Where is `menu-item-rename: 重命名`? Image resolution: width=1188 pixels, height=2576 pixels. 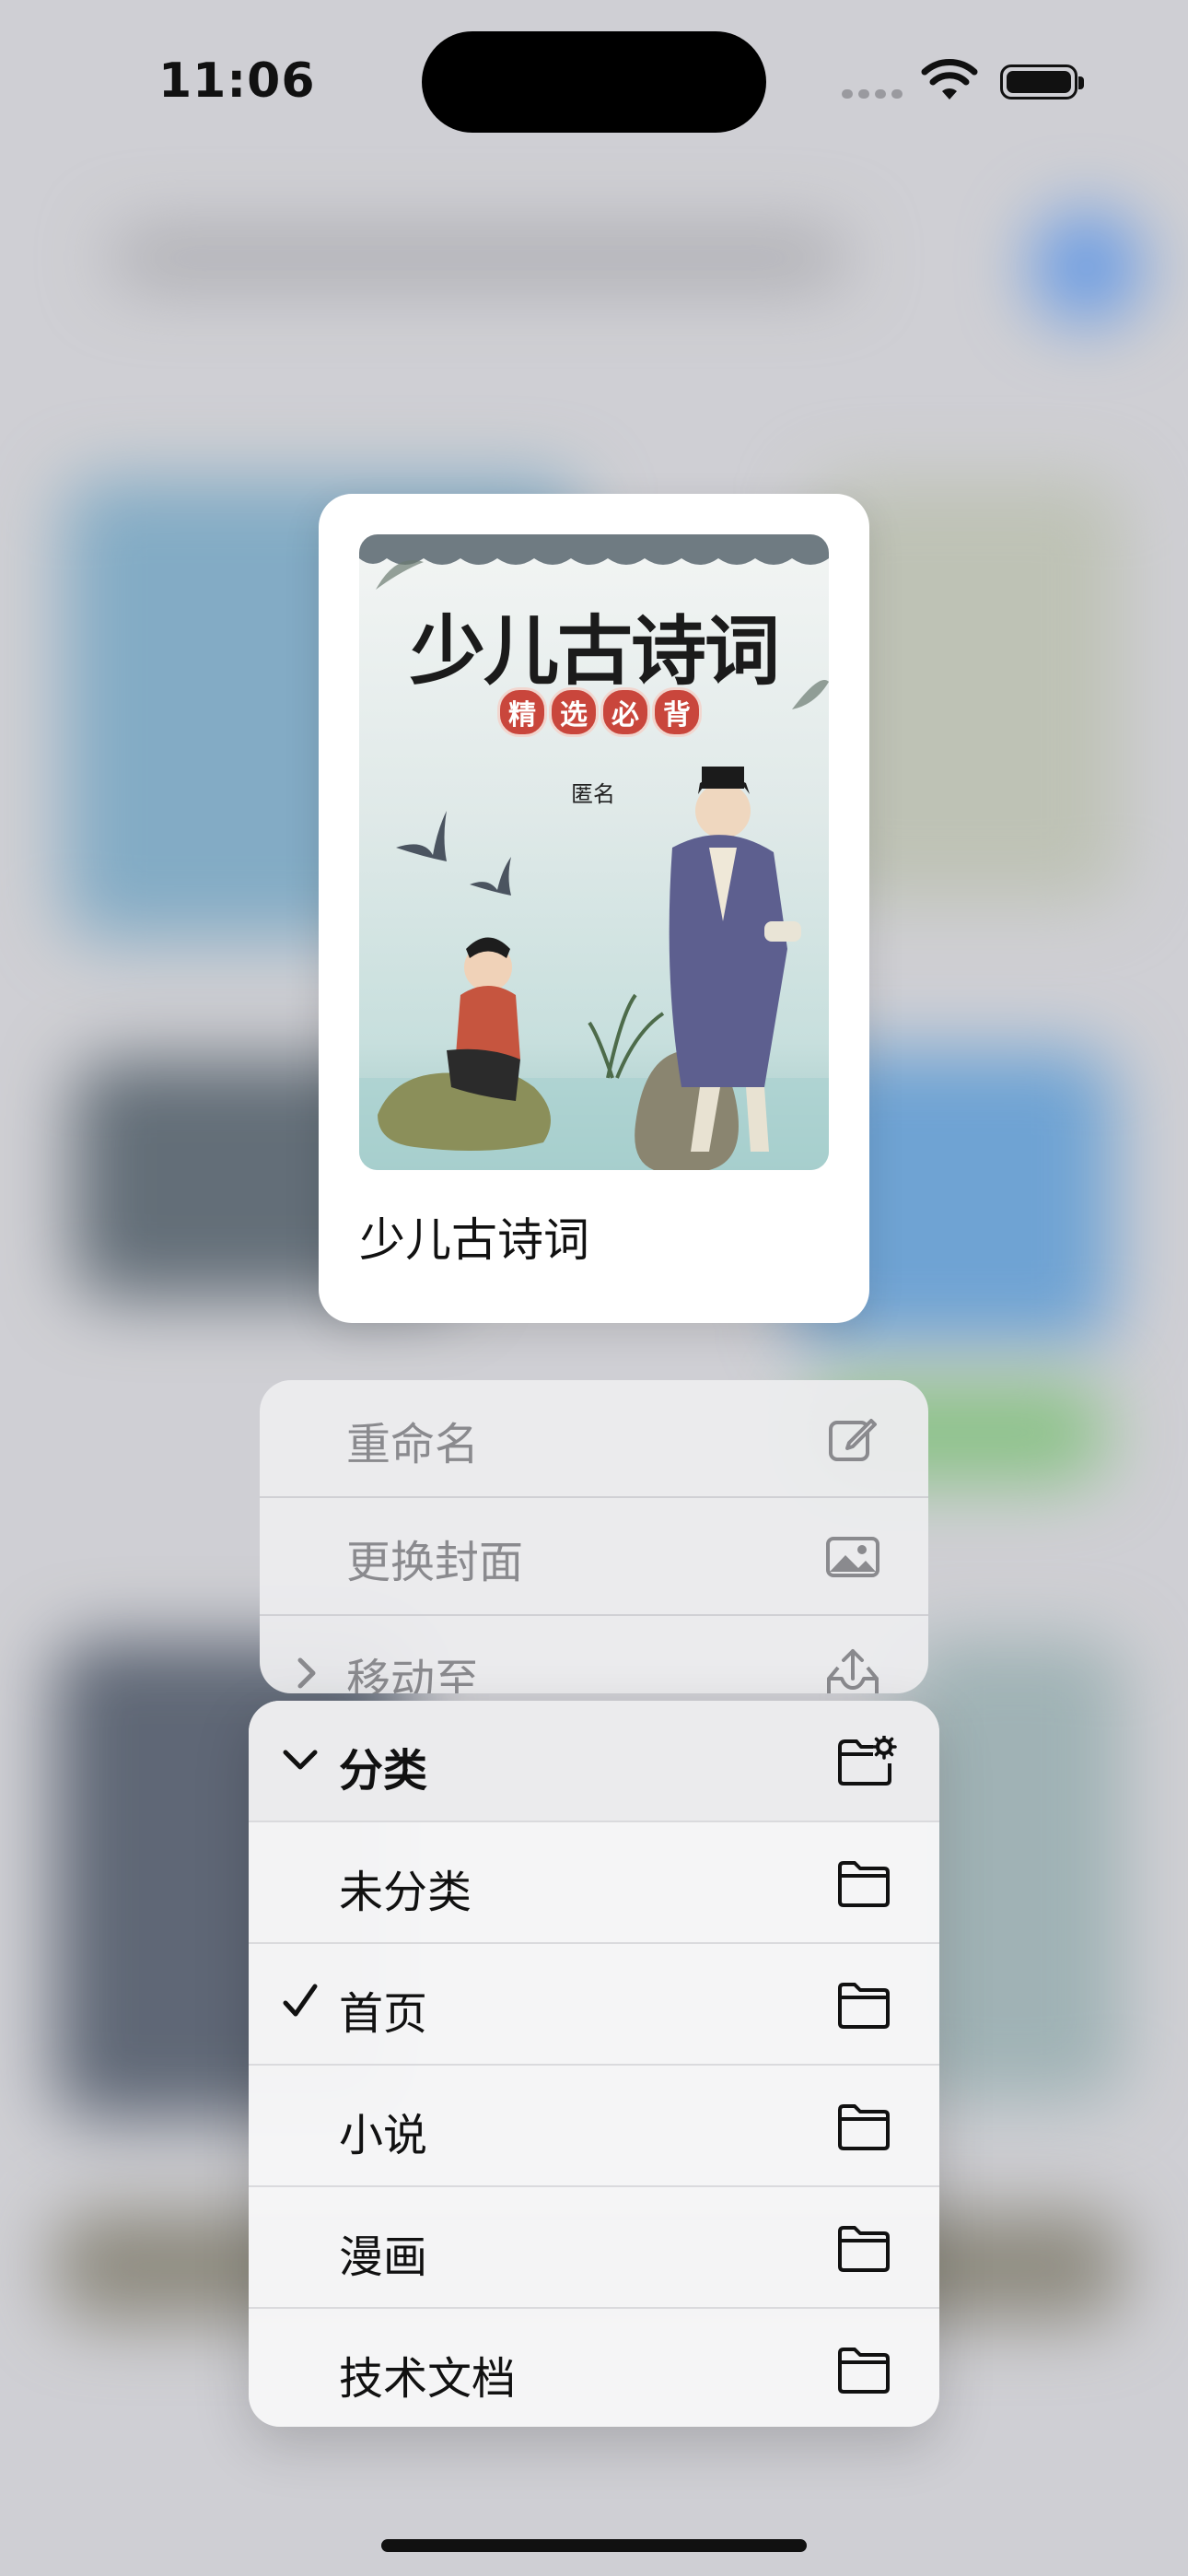 menu-item-rename: 重命名 is located at coordinates (594, 1439).